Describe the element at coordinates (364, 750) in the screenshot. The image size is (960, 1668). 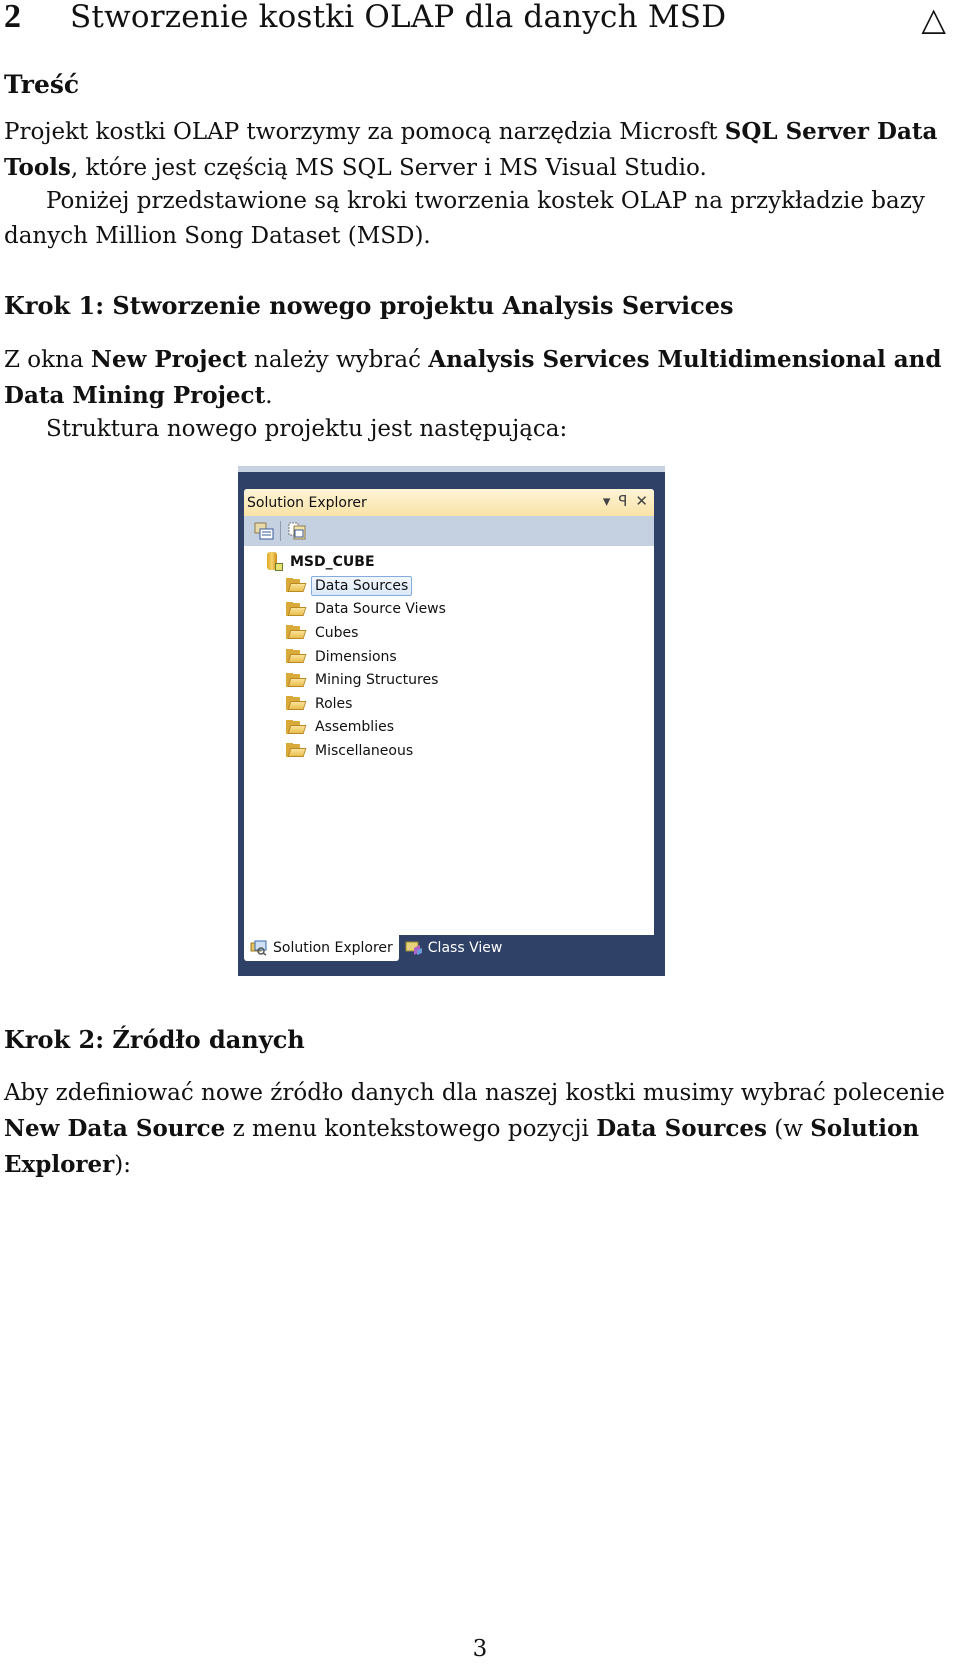
I see `tree-item-label: Miscellaneous` at that location.